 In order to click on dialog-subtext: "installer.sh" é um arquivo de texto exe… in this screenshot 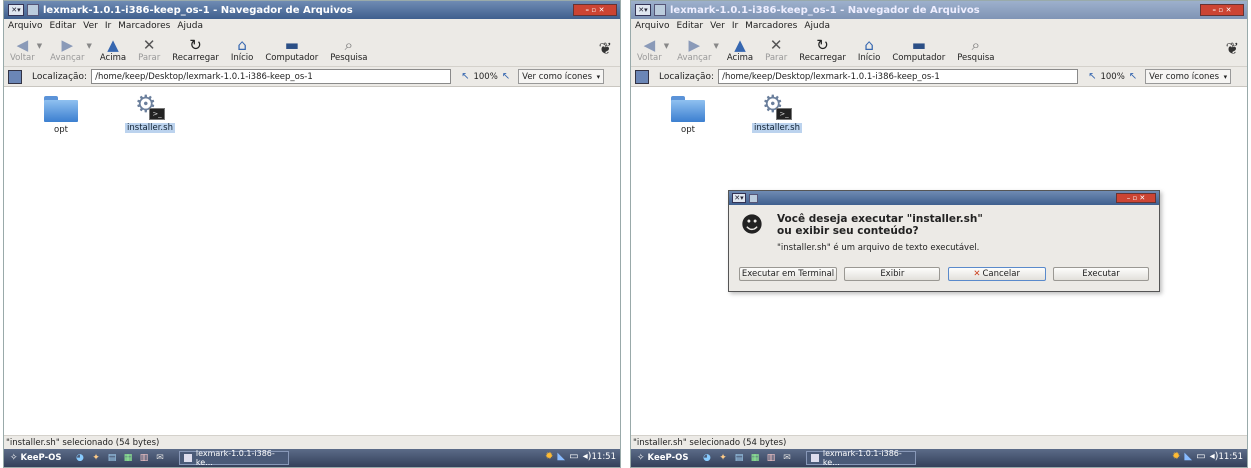, I will do `click(878, 248)`.